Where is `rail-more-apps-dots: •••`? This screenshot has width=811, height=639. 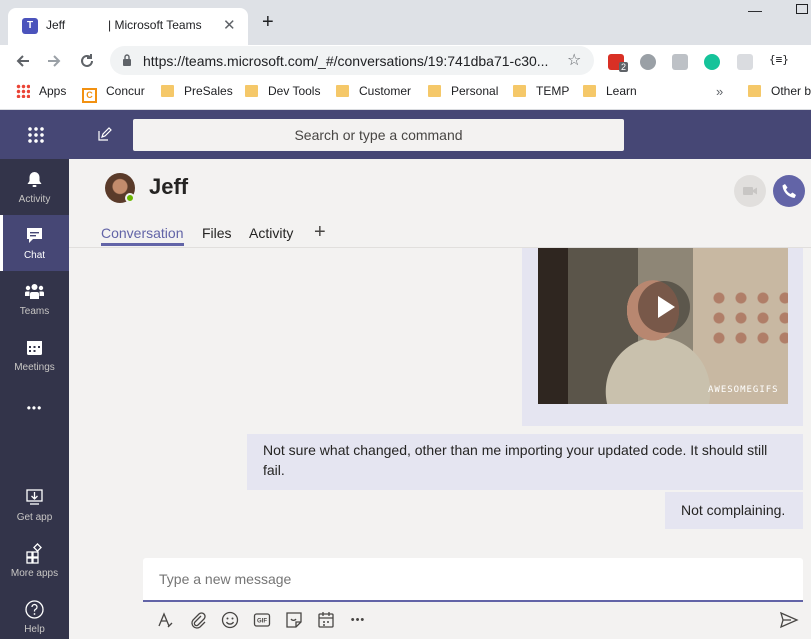
rail-more-apps-dots: ••• is located at coordinates (34, 411).